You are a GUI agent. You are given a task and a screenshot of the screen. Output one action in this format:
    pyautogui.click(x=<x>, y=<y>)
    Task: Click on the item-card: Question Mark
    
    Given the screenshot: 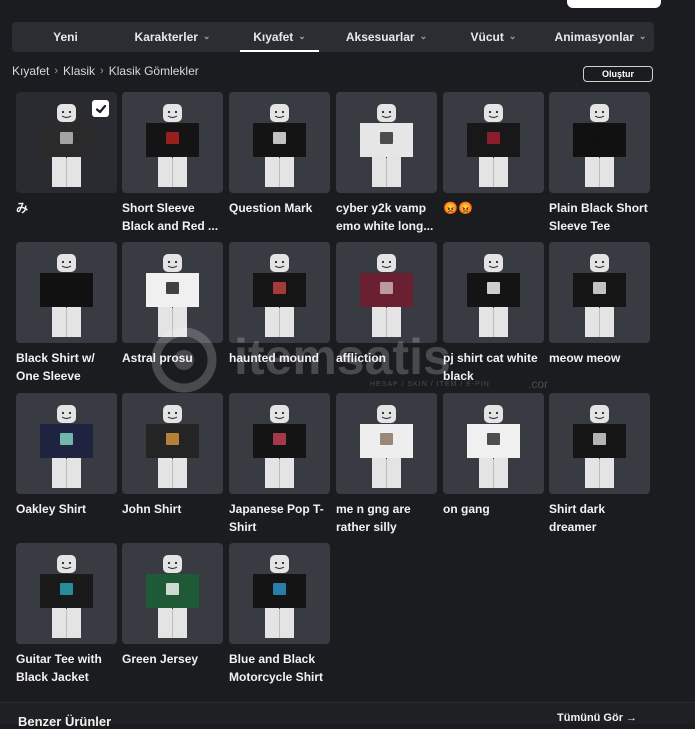 What is the action you would take?
    pyautogui.click(x=279, y=155)
    